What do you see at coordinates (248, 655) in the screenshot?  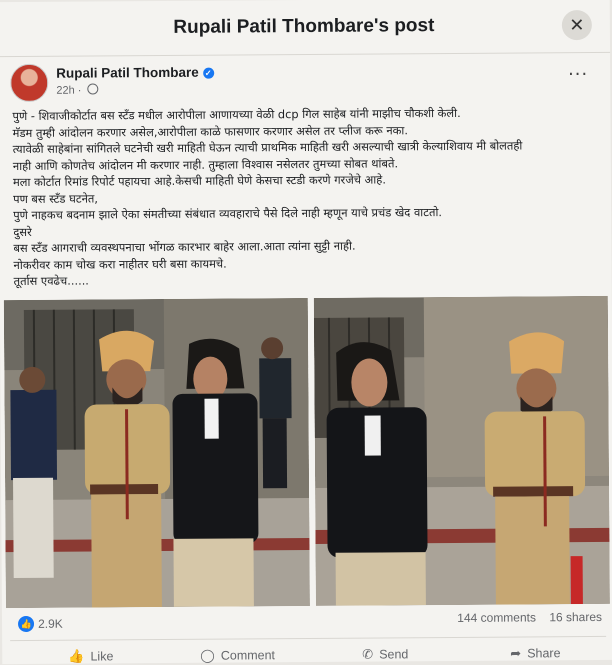 I see `comment-label: Comment` at bounding box center [248, 655].